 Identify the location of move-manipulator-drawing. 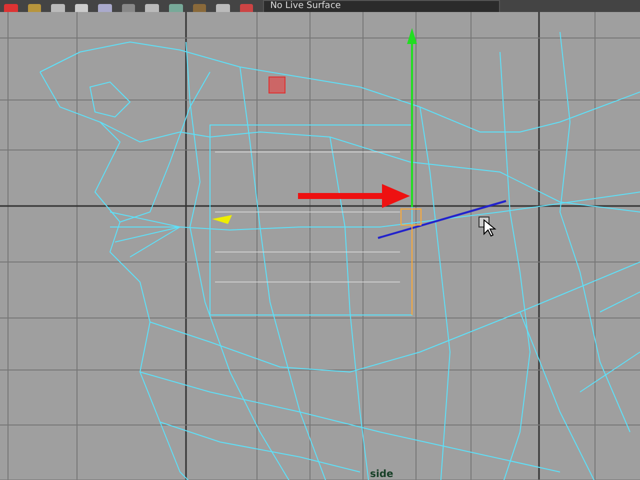
(442, 172).